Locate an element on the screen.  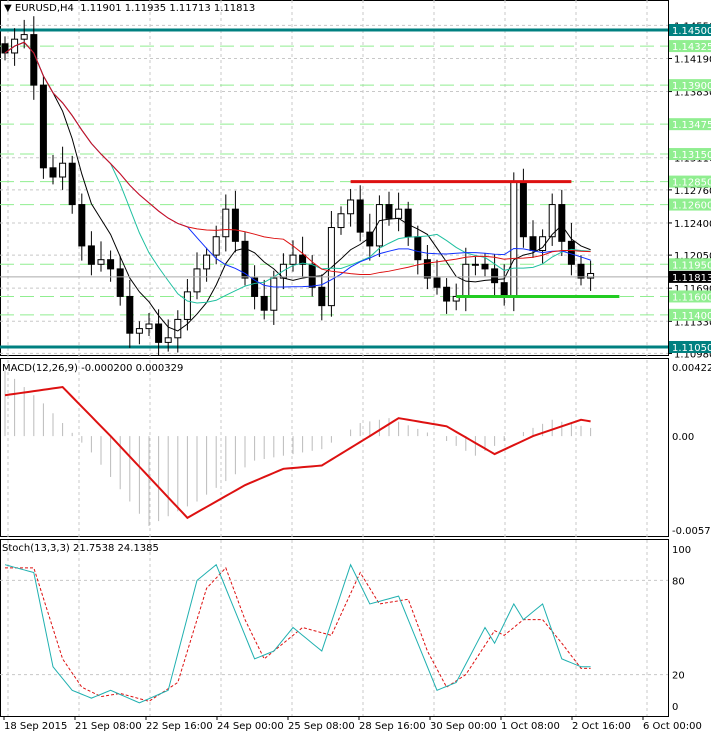
close-value: 1.11813 is located at coordinates (234, 8).